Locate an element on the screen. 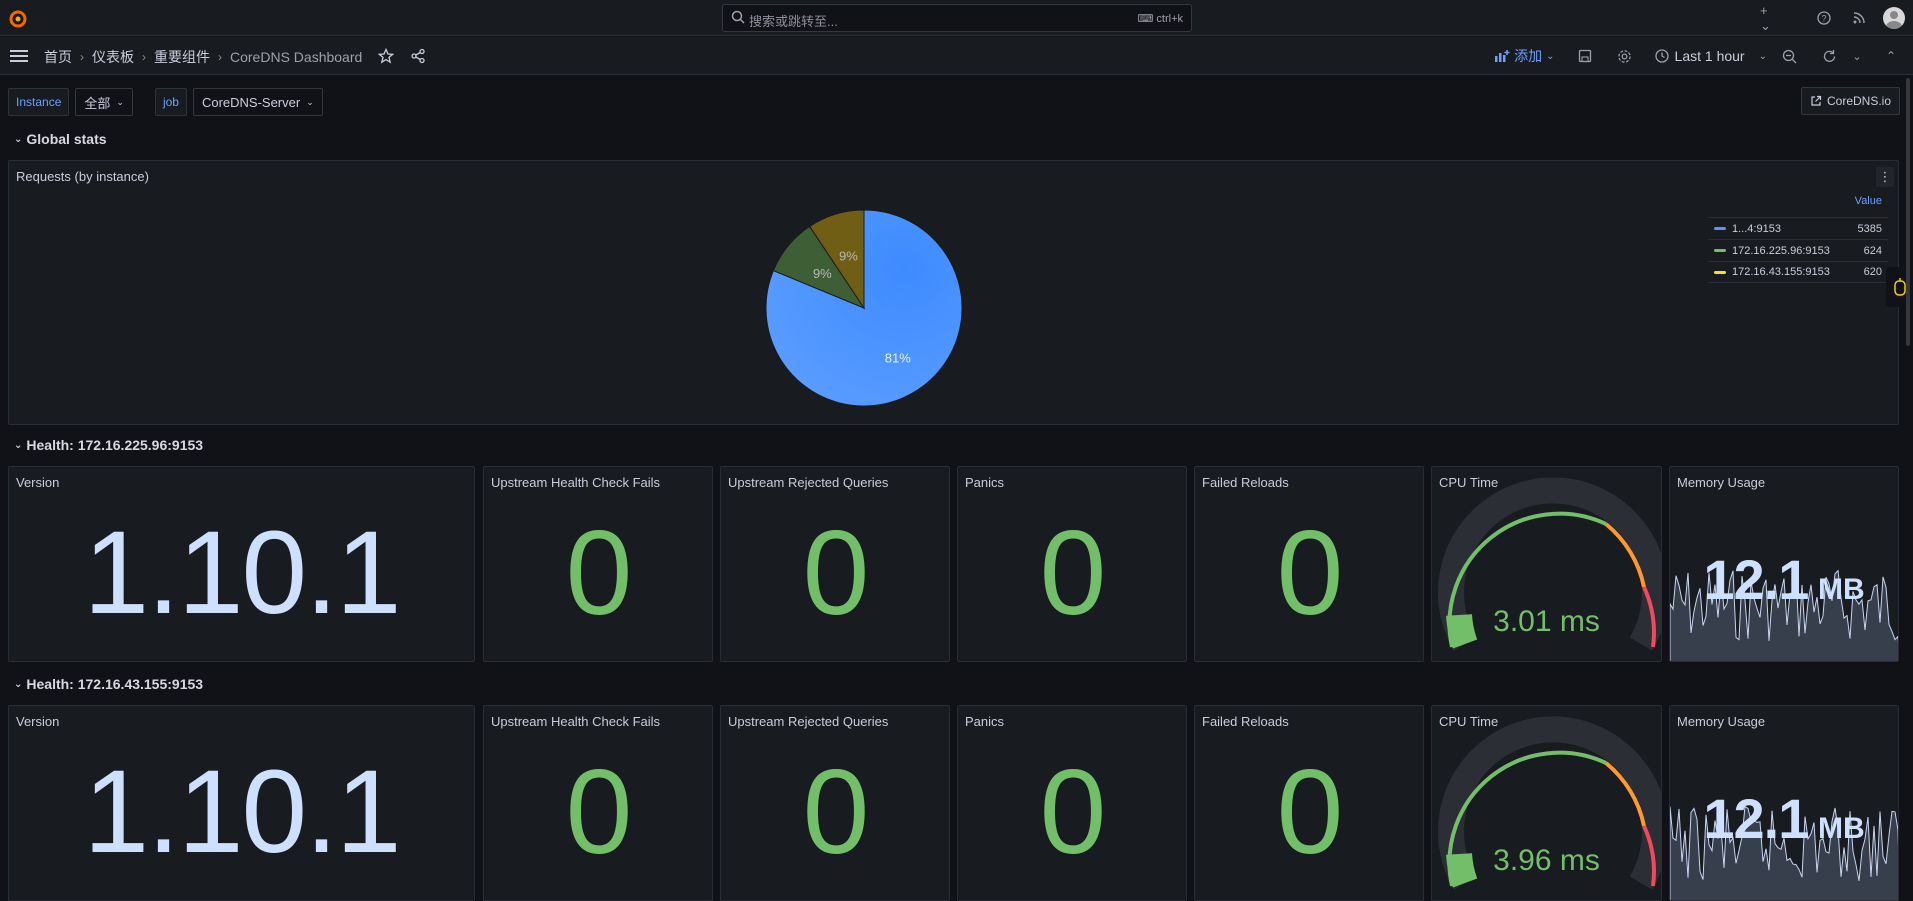 The height and width of the screenshot is (901, 1913). add-label: 添加 is located at coordinates (1528, 56).